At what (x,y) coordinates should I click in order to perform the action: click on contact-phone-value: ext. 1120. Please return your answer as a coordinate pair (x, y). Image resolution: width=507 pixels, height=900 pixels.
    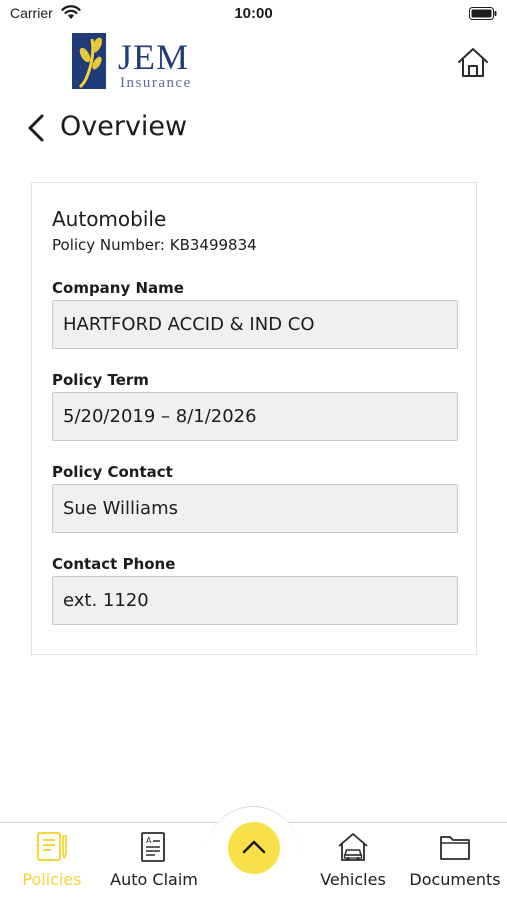
    Looking at the image, I should click on (106, 600).